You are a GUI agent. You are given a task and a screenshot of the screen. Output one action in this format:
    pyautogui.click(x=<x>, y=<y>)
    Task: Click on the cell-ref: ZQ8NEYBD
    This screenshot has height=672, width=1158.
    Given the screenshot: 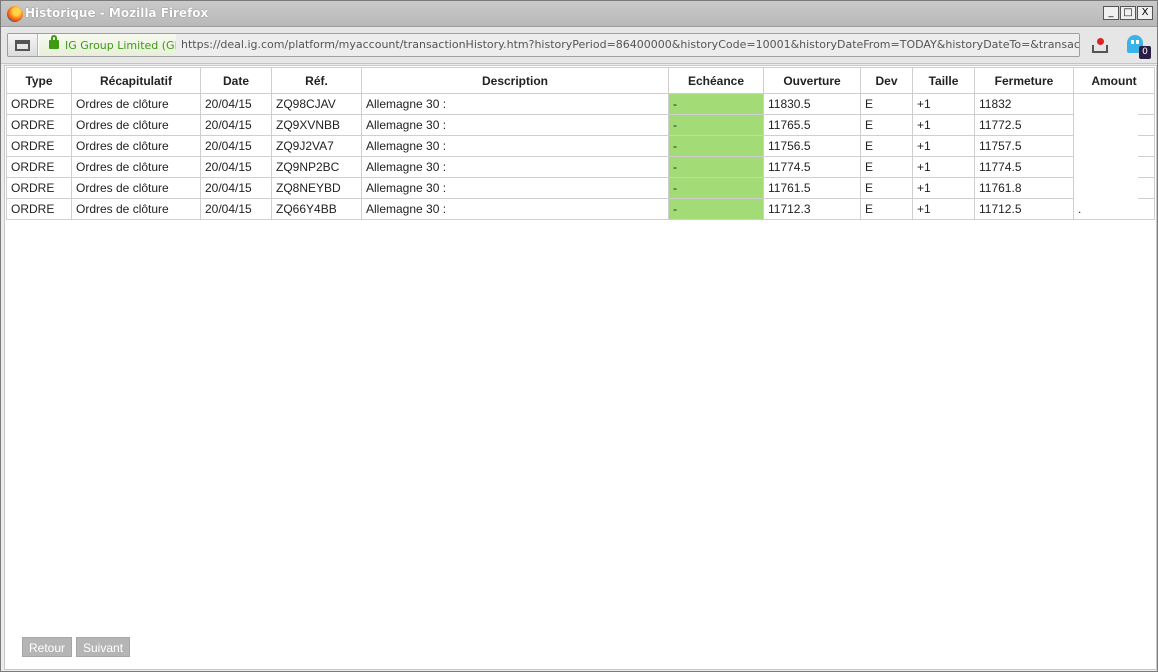 What is the action you would take?
    pyautogui.click(x=316, y=188)
    